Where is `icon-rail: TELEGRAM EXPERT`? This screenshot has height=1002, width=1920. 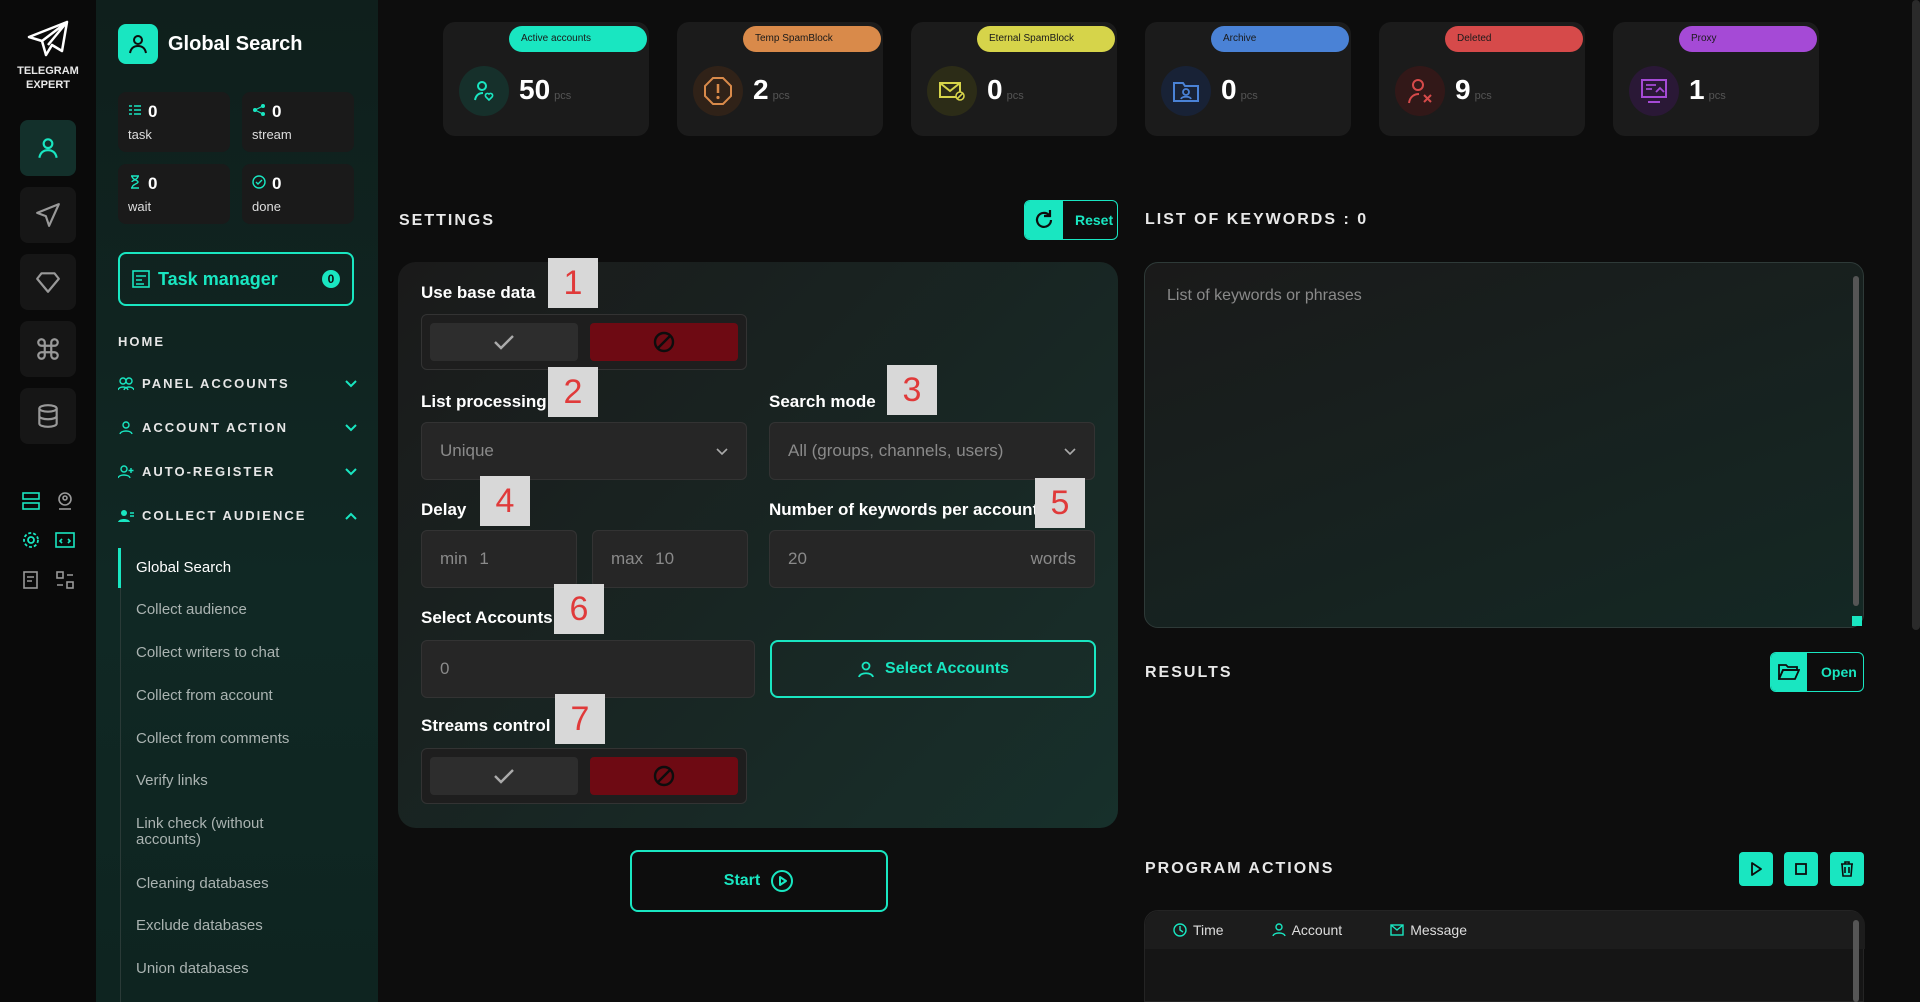 icon-rail: TELEGRAM EXPERT is located at coordinates (48, 501).